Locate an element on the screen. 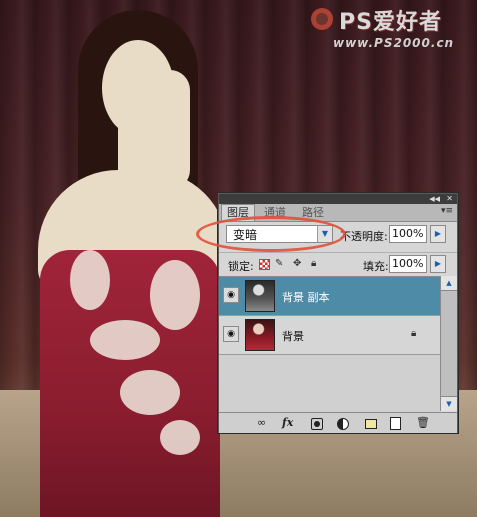  lock-transparent-pixels-icon is located at coordinates (264, 264).